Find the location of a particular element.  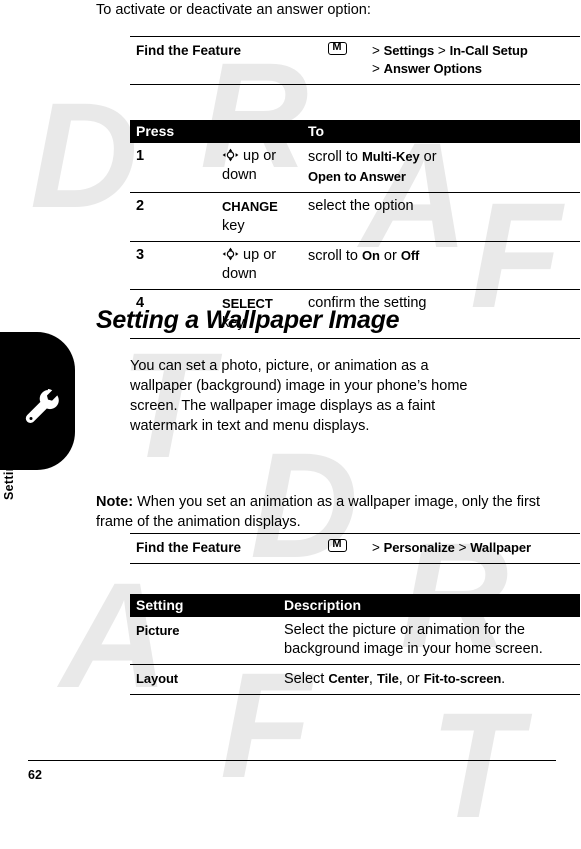

find-the-feature-path-2: > Personalize > Wallpaper is located at coordinates (476, 548).